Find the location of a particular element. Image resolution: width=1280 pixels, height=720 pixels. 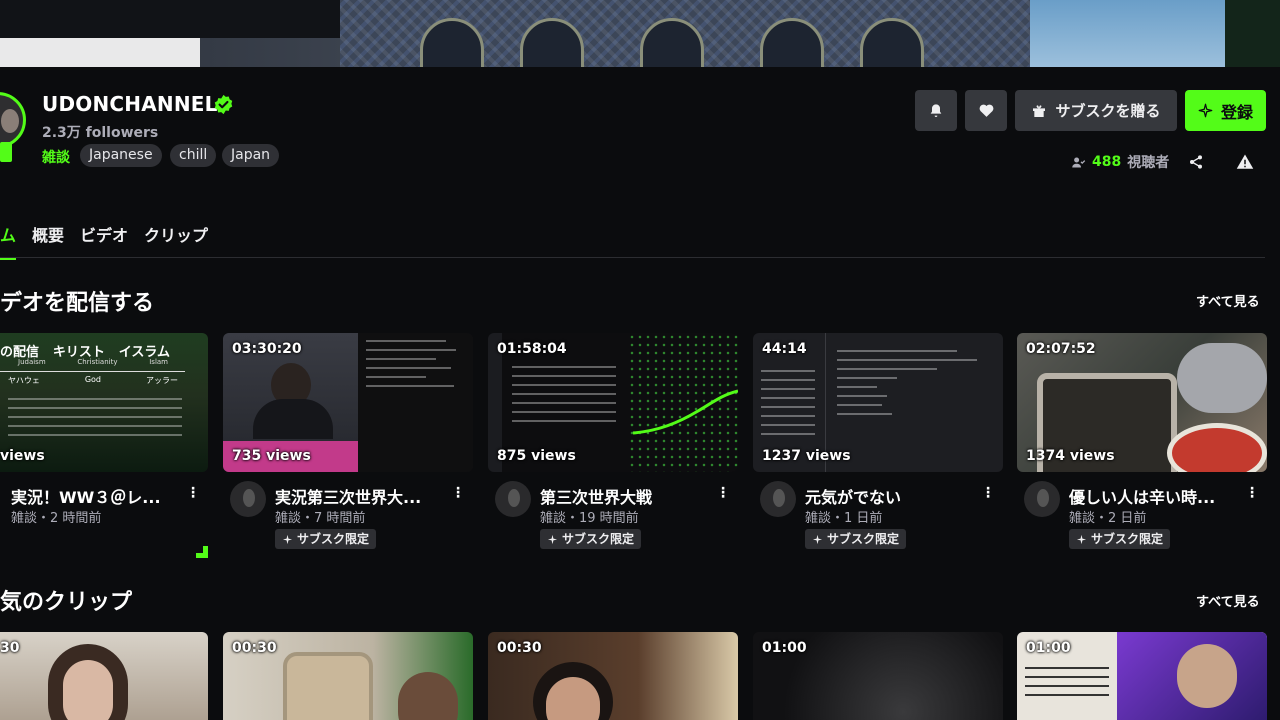

video-meta: 雑談・2 日前 is located at coordinates (1108, 518).